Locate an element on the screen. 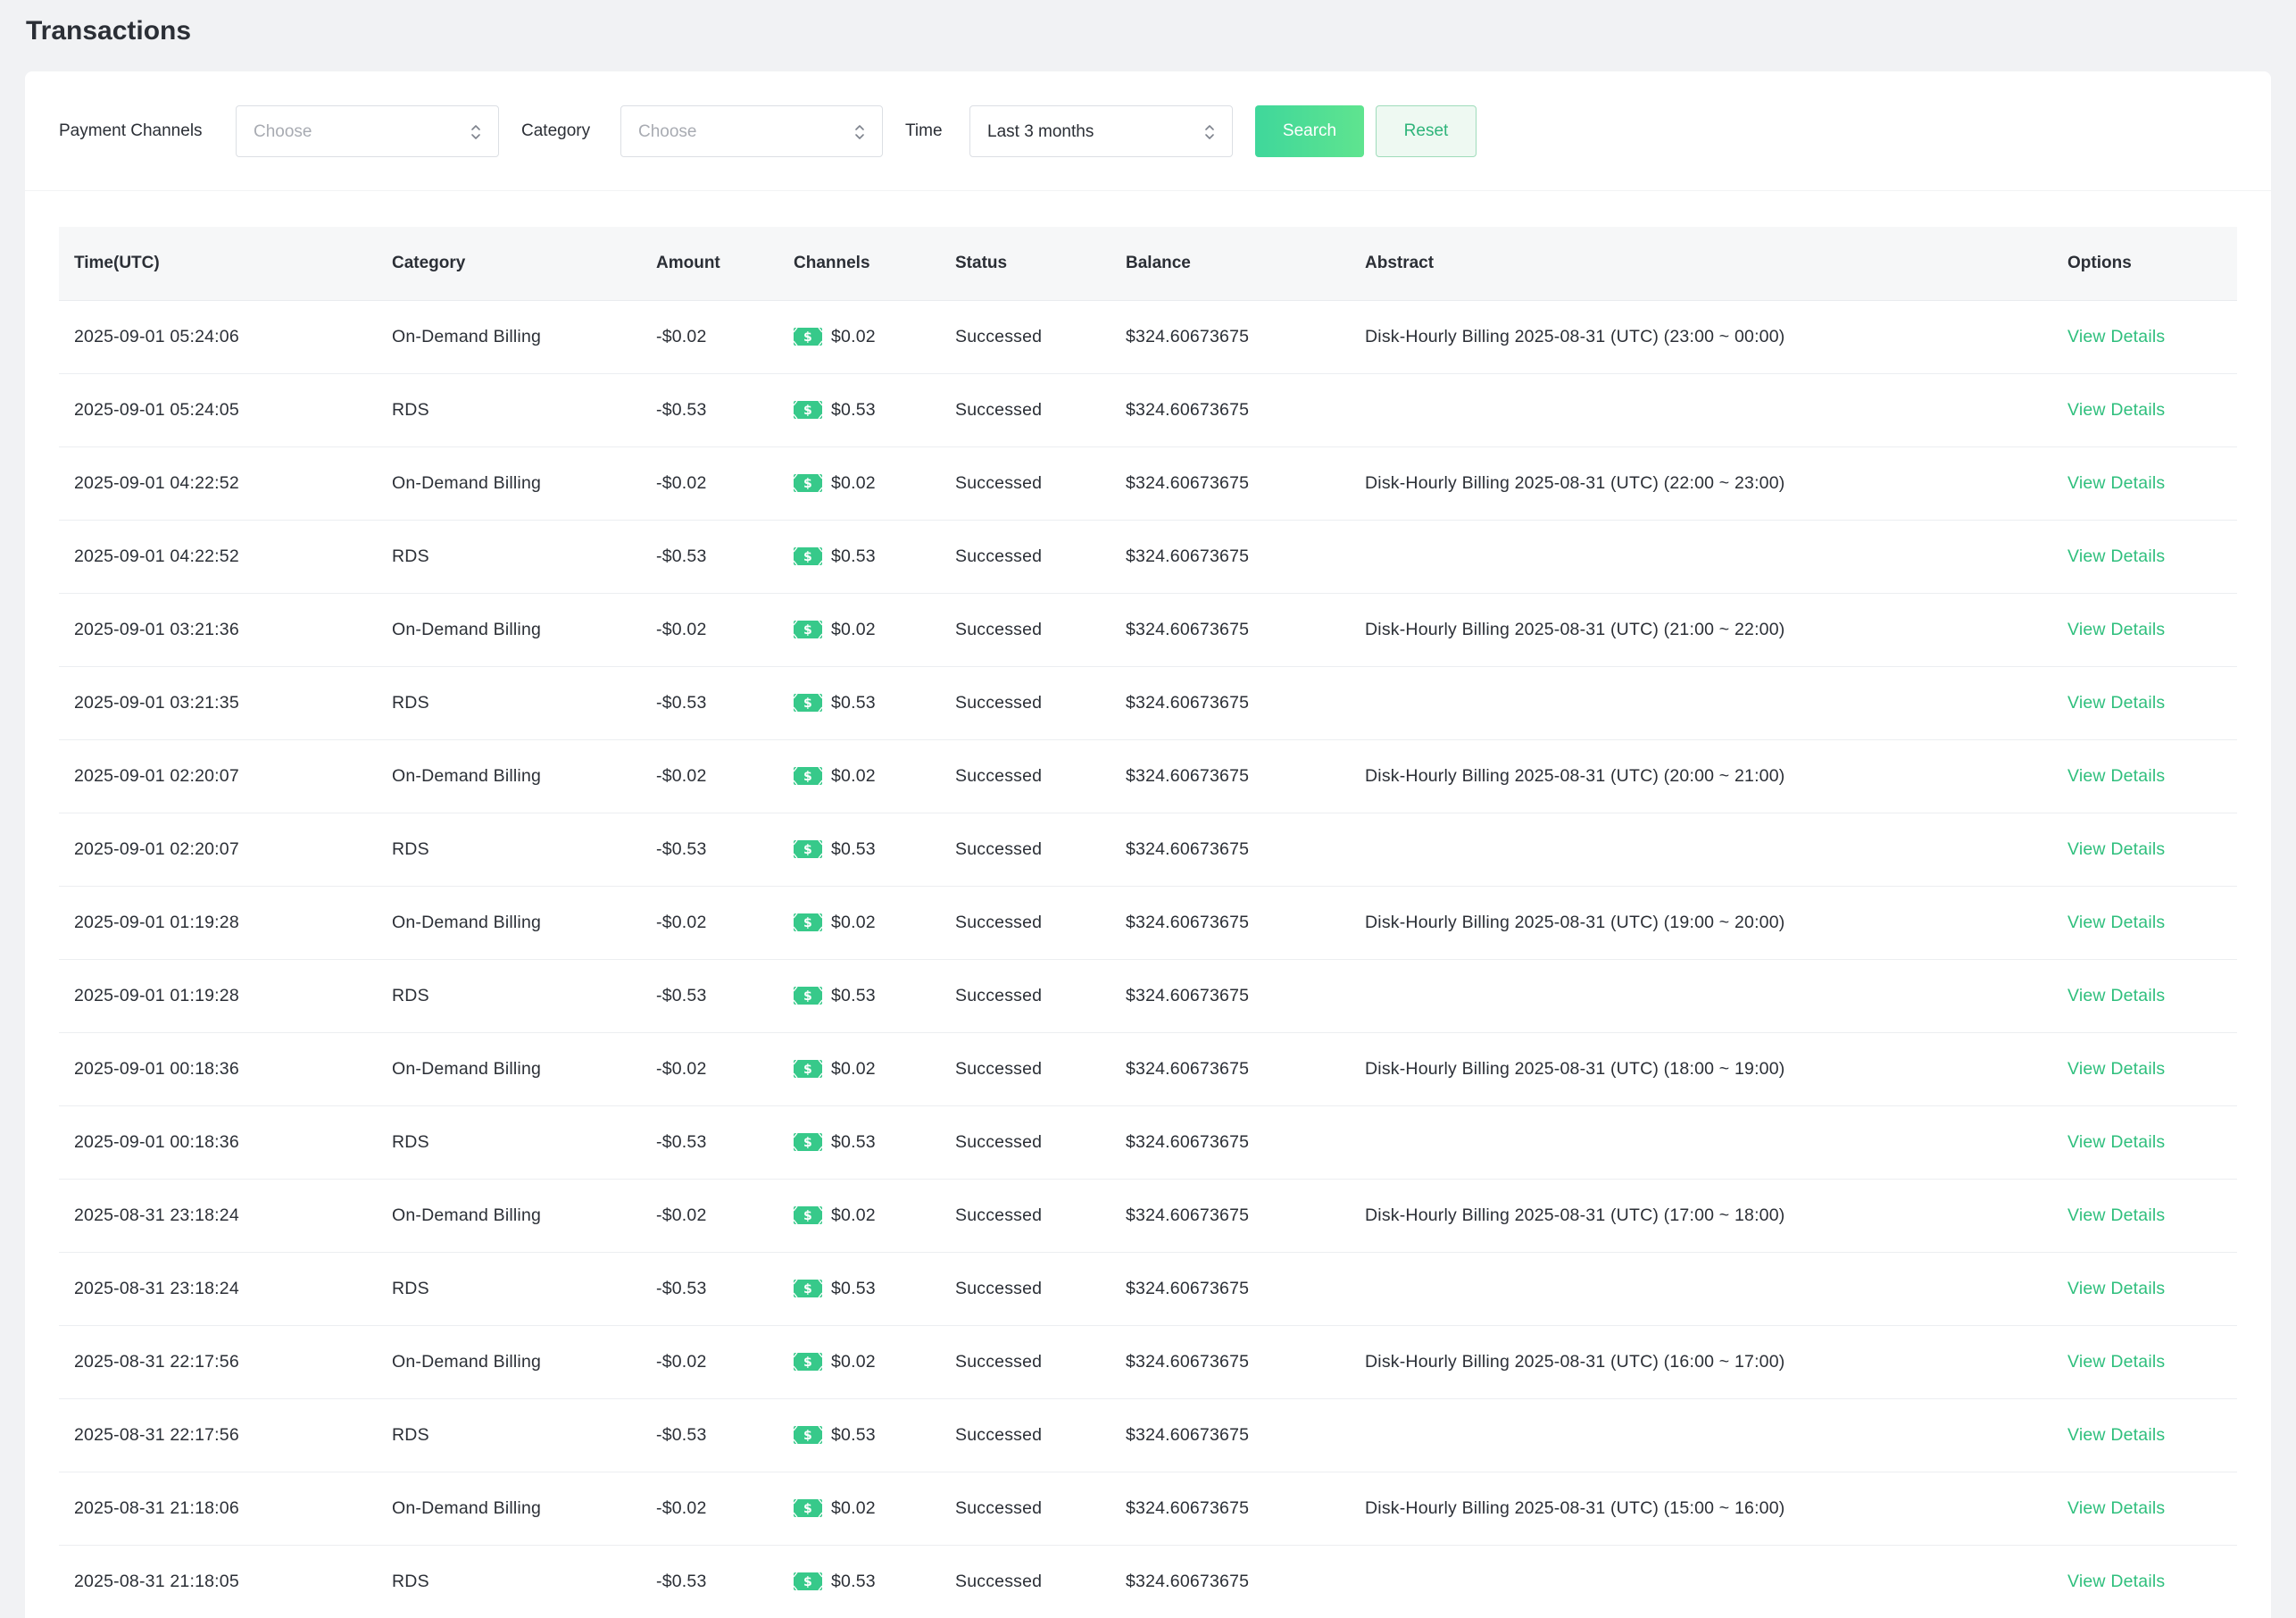 This screenshot has width=2296, height=1618. time-select: Last 3 months is located at coordinates (1101, 131).